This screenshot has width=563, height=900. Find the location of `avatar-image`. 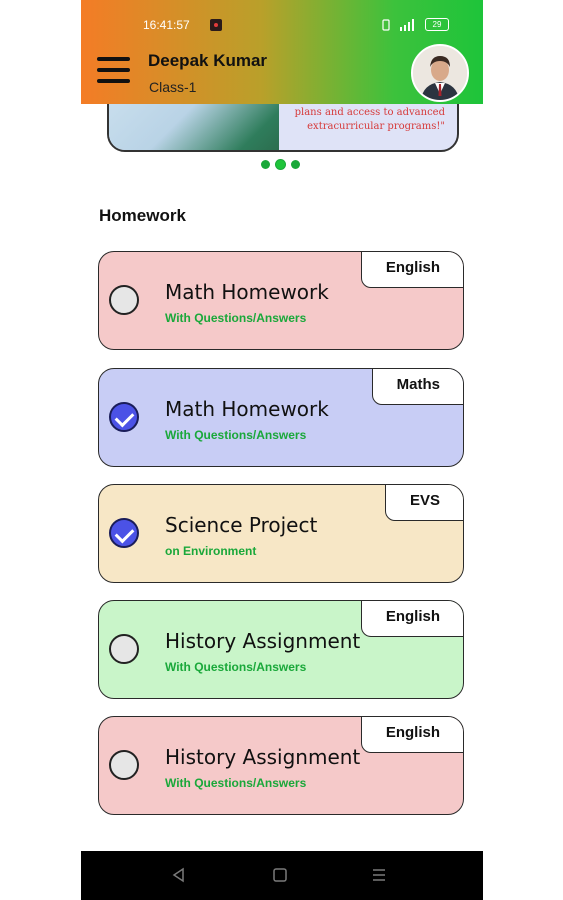

avatar-image is located at coordinates (440, 73).